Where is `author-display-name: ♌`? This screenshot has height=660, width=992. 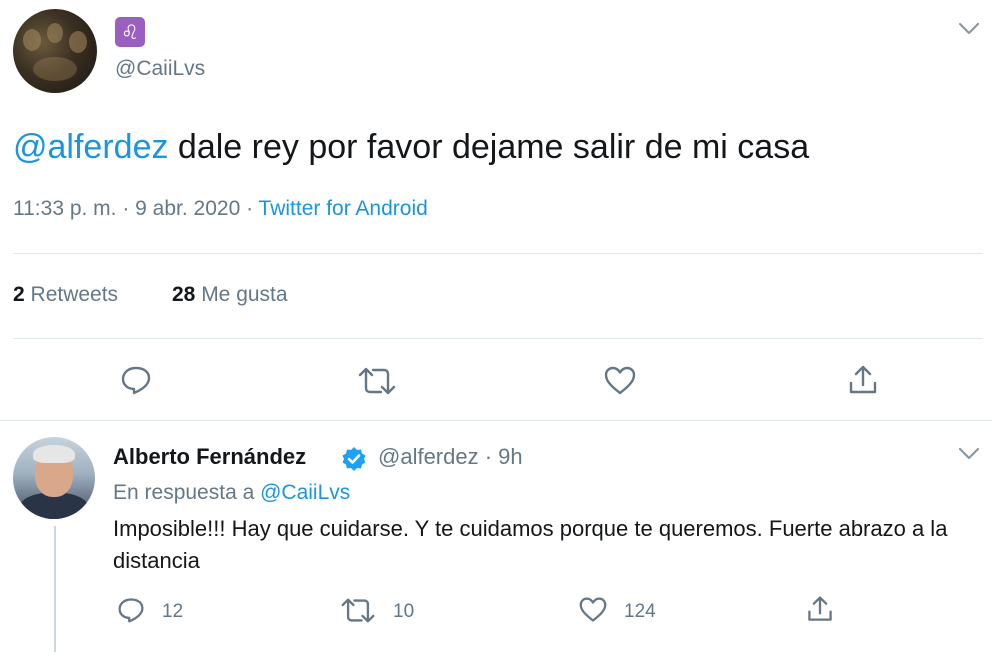 author-display-name: ♌ is located at coordinates (130, 32).